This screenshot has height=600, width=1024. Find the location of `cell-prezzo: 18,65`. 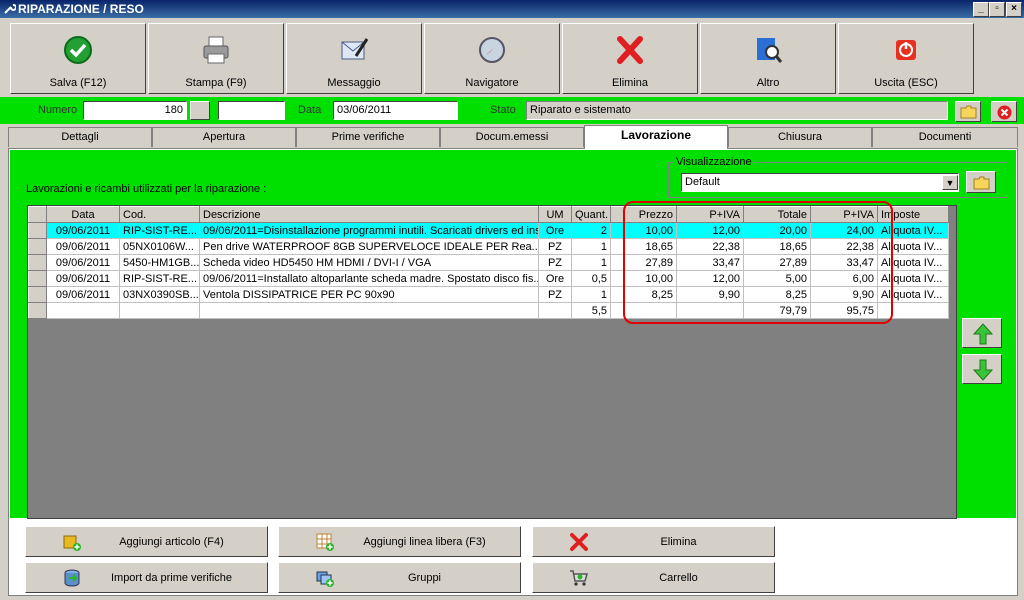

cell-prezzo: 18,65 is located at coordinates (643, 246).